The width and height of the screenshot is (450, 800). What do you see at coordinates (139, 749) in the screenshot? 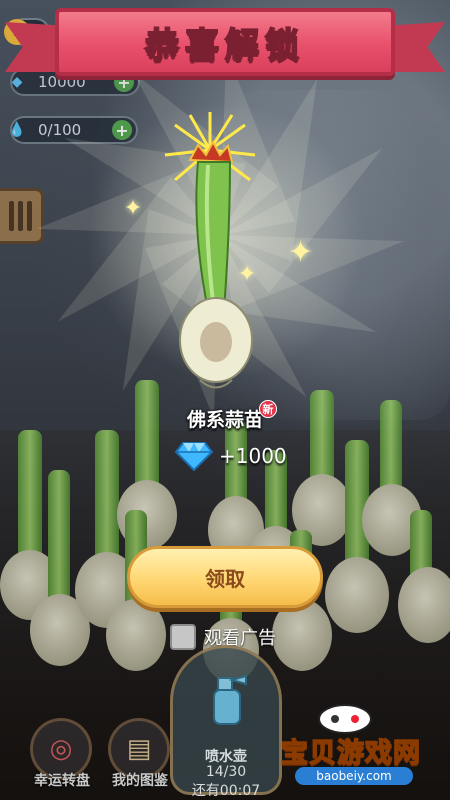
I see `book-icon: ▤` at bounding box center [139, 749].